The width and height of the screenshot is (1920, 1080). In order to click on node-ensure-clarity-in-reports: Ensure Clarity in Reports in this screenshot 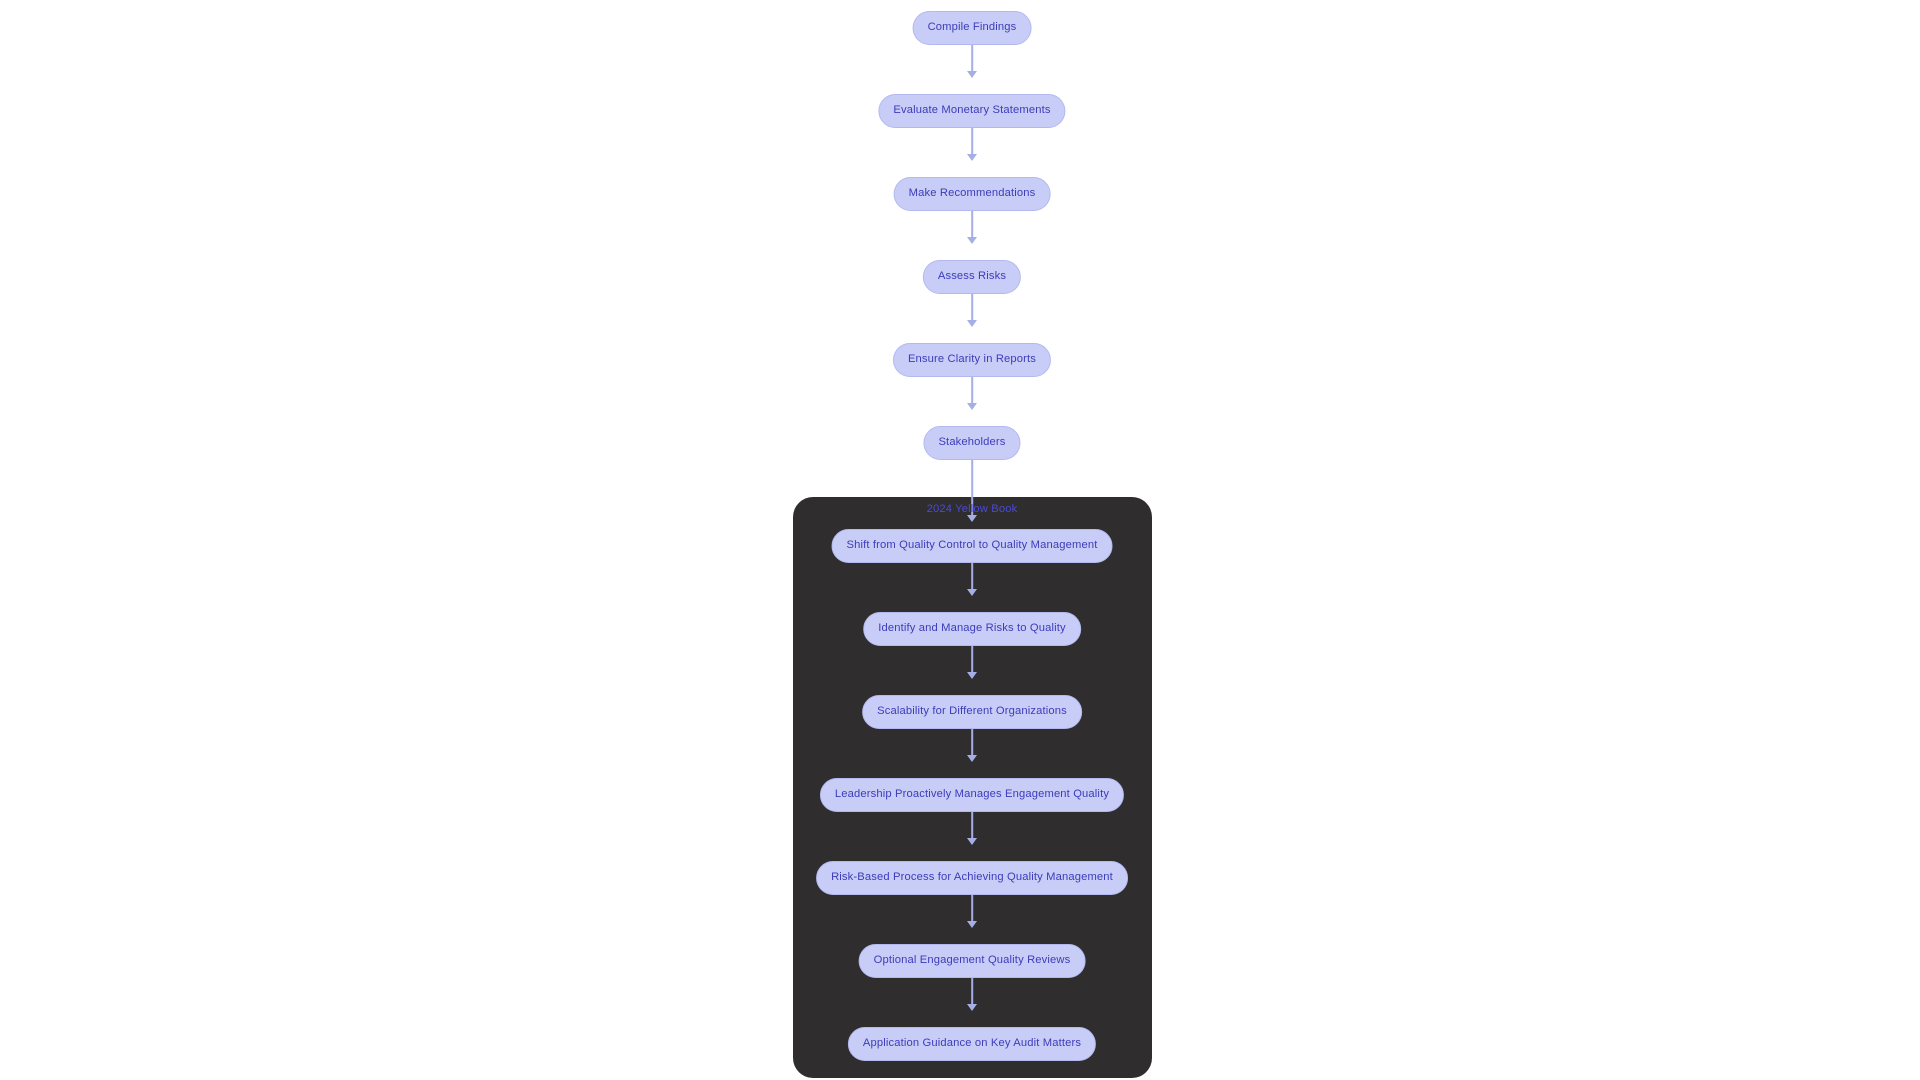, I will do `click(972, 360)`.